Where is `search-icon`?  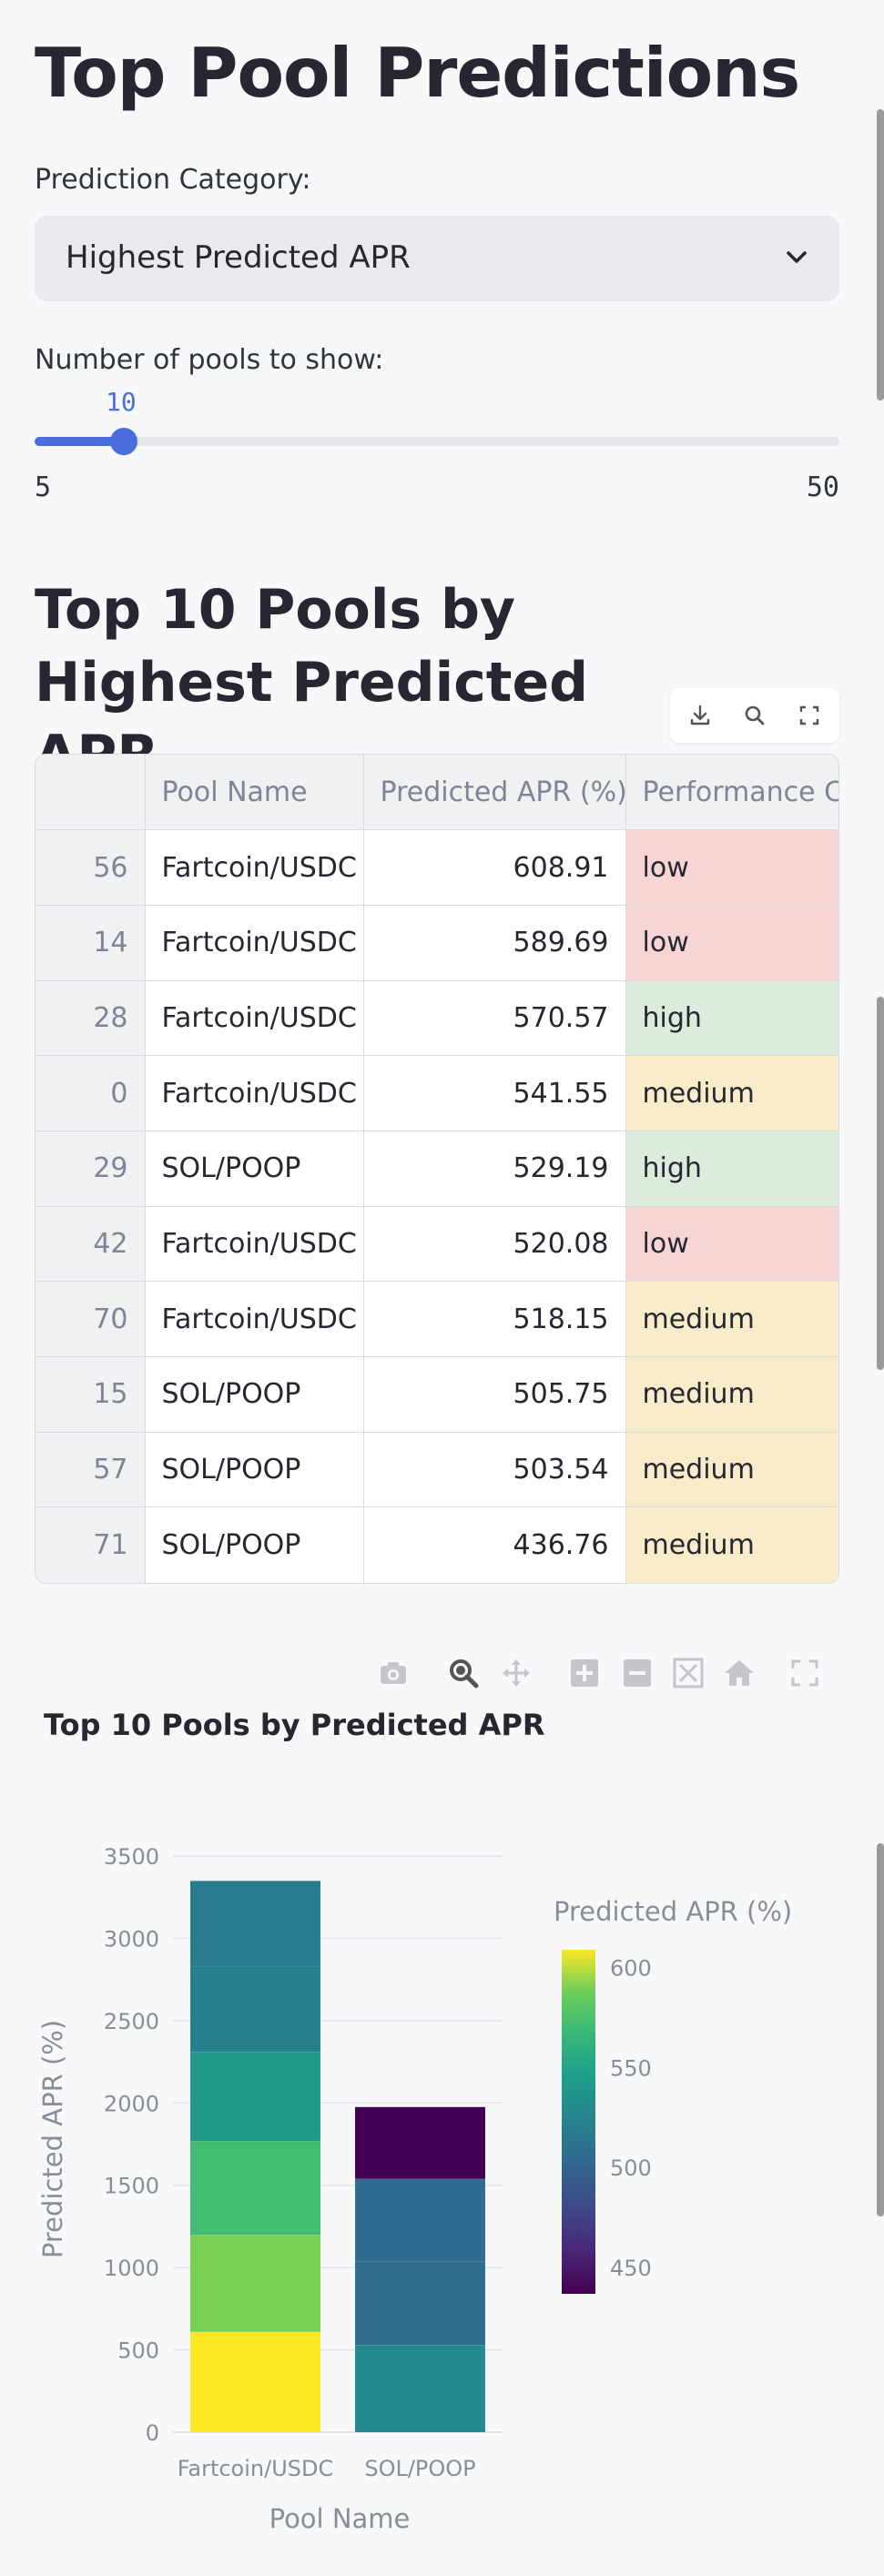
search-icon is located at coordinates (755, 715).